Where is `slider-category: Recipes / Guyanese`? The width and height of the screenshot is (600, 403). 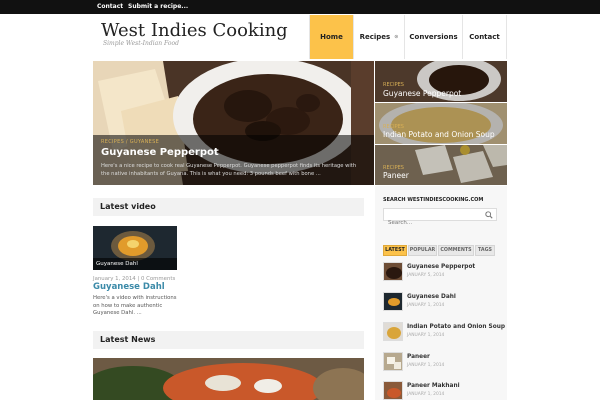
slider-category: Recipes / Guyanese is located at coordinates (130, 142).